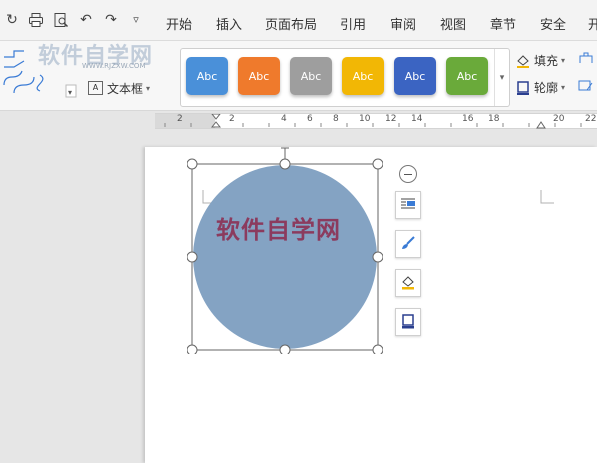 This screenshot has height=463, width=597. What do you see at coordinates (284, 119) in the screenshot?
I see `ruler-number: 4` at bounding box center [284, 119].